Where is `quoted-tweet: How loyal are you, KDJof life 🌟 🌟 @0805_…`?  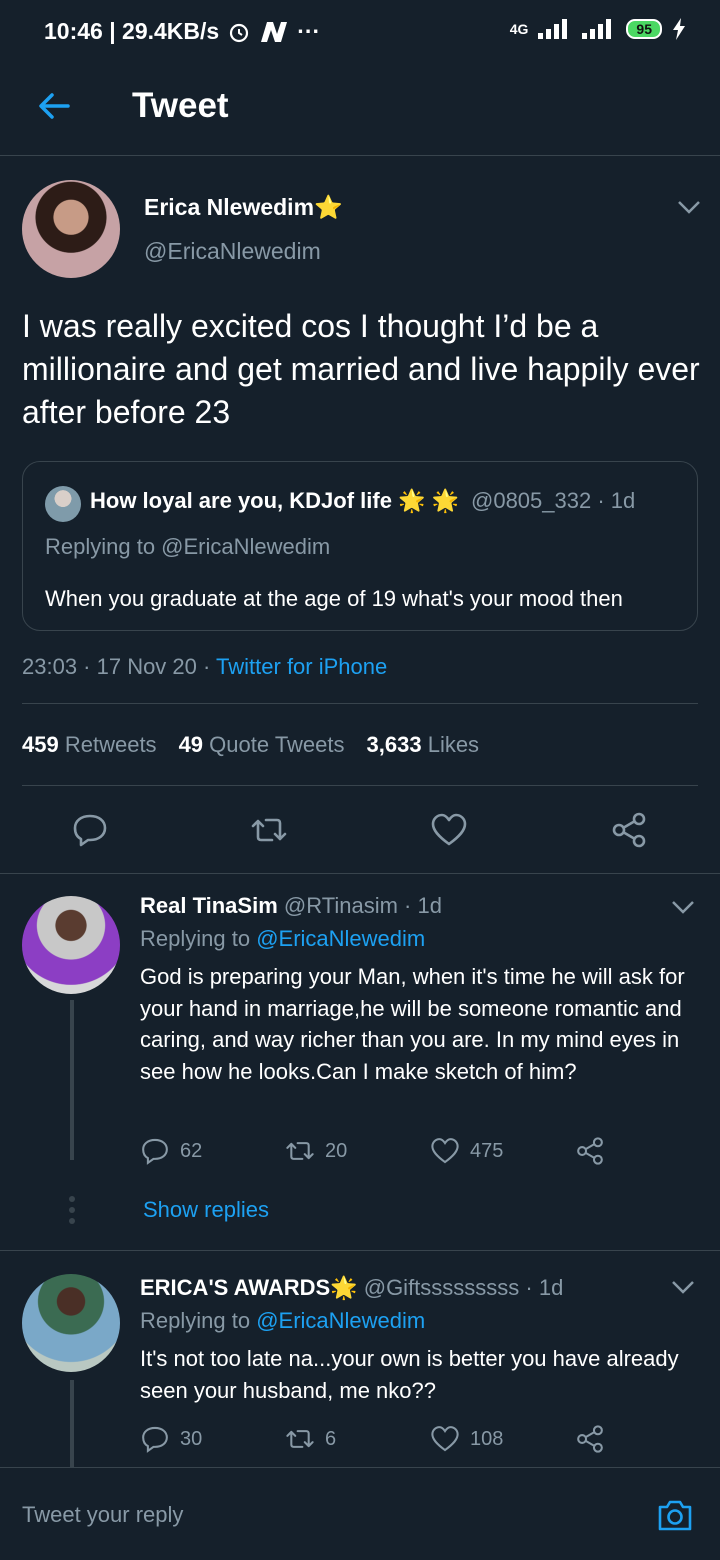 quoted-tweet: How loyal are you, KDJof life 🌟 🌟 @0805_… is located at coordinates (360, 546).